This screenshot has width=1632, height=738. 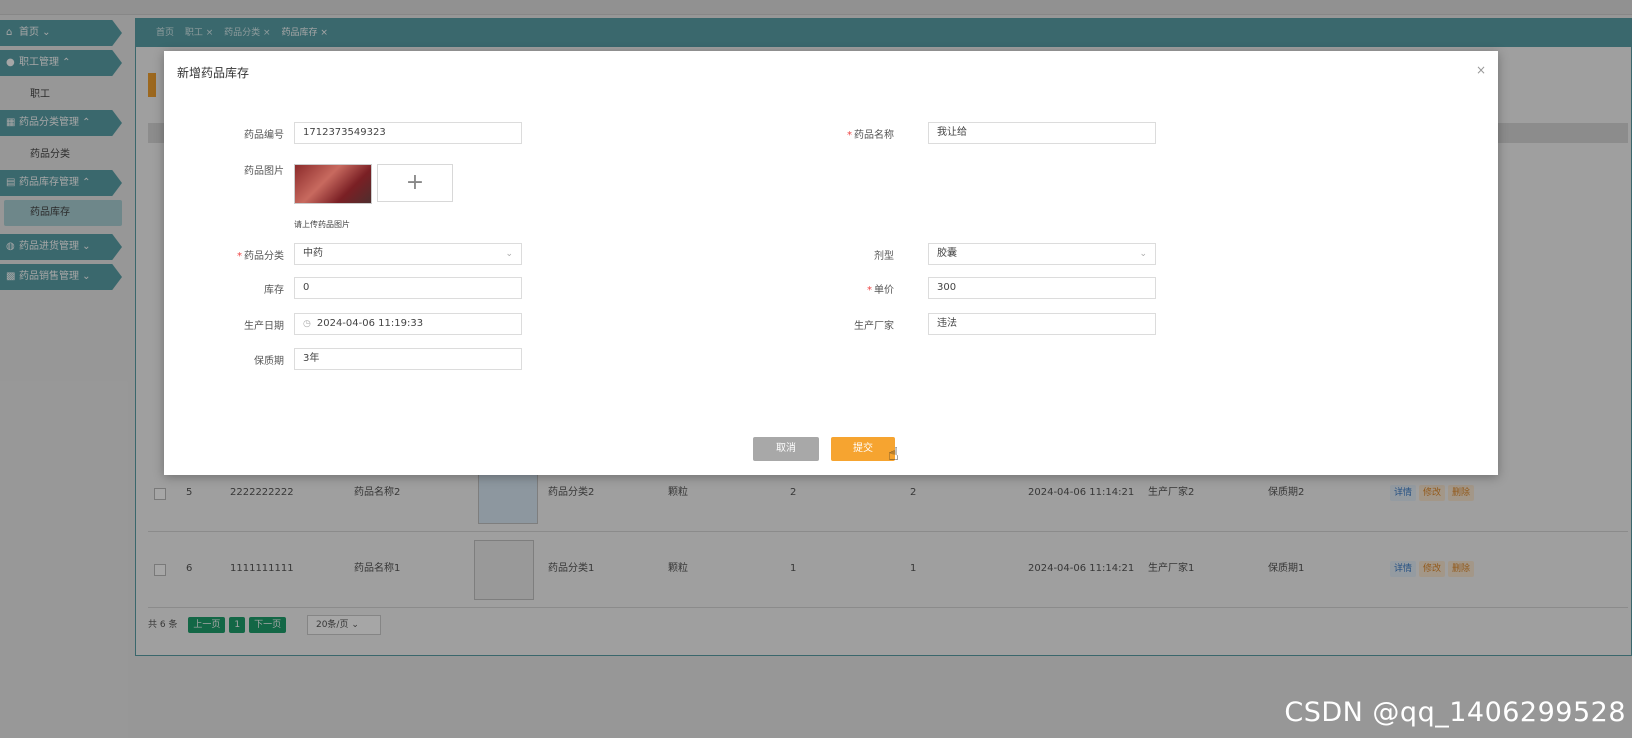 What do you see at coordinates (1481, 70) in the screenshot?
I see `close-icon: ×` at bounding box center [1481, 70].